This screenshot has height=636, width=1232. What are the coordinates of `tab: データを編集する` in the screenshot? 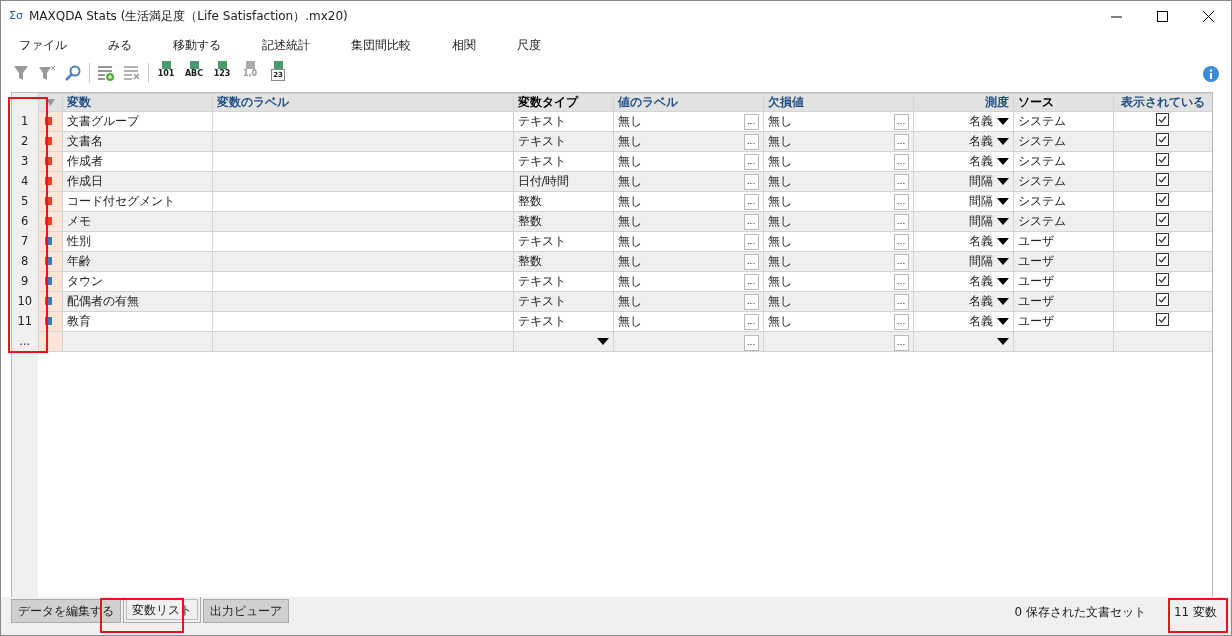 It's located at (66, 611).